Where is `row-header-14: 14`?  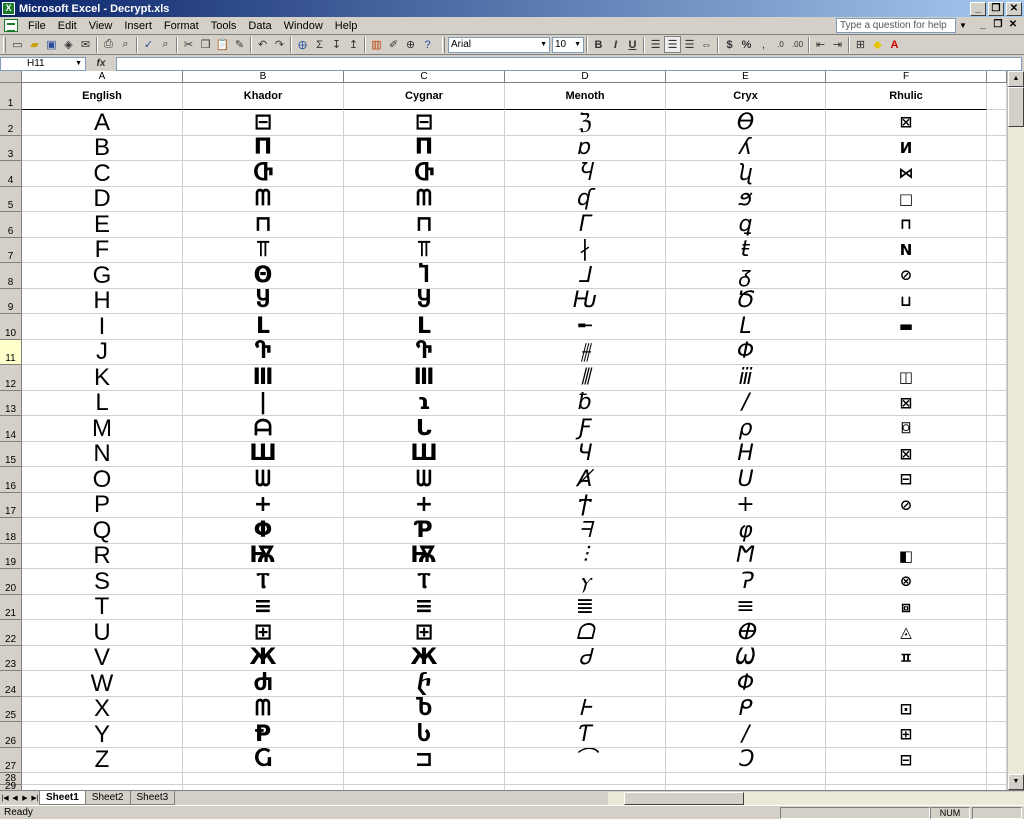 row-header-14: 14 is located at coordinates (11, 429).